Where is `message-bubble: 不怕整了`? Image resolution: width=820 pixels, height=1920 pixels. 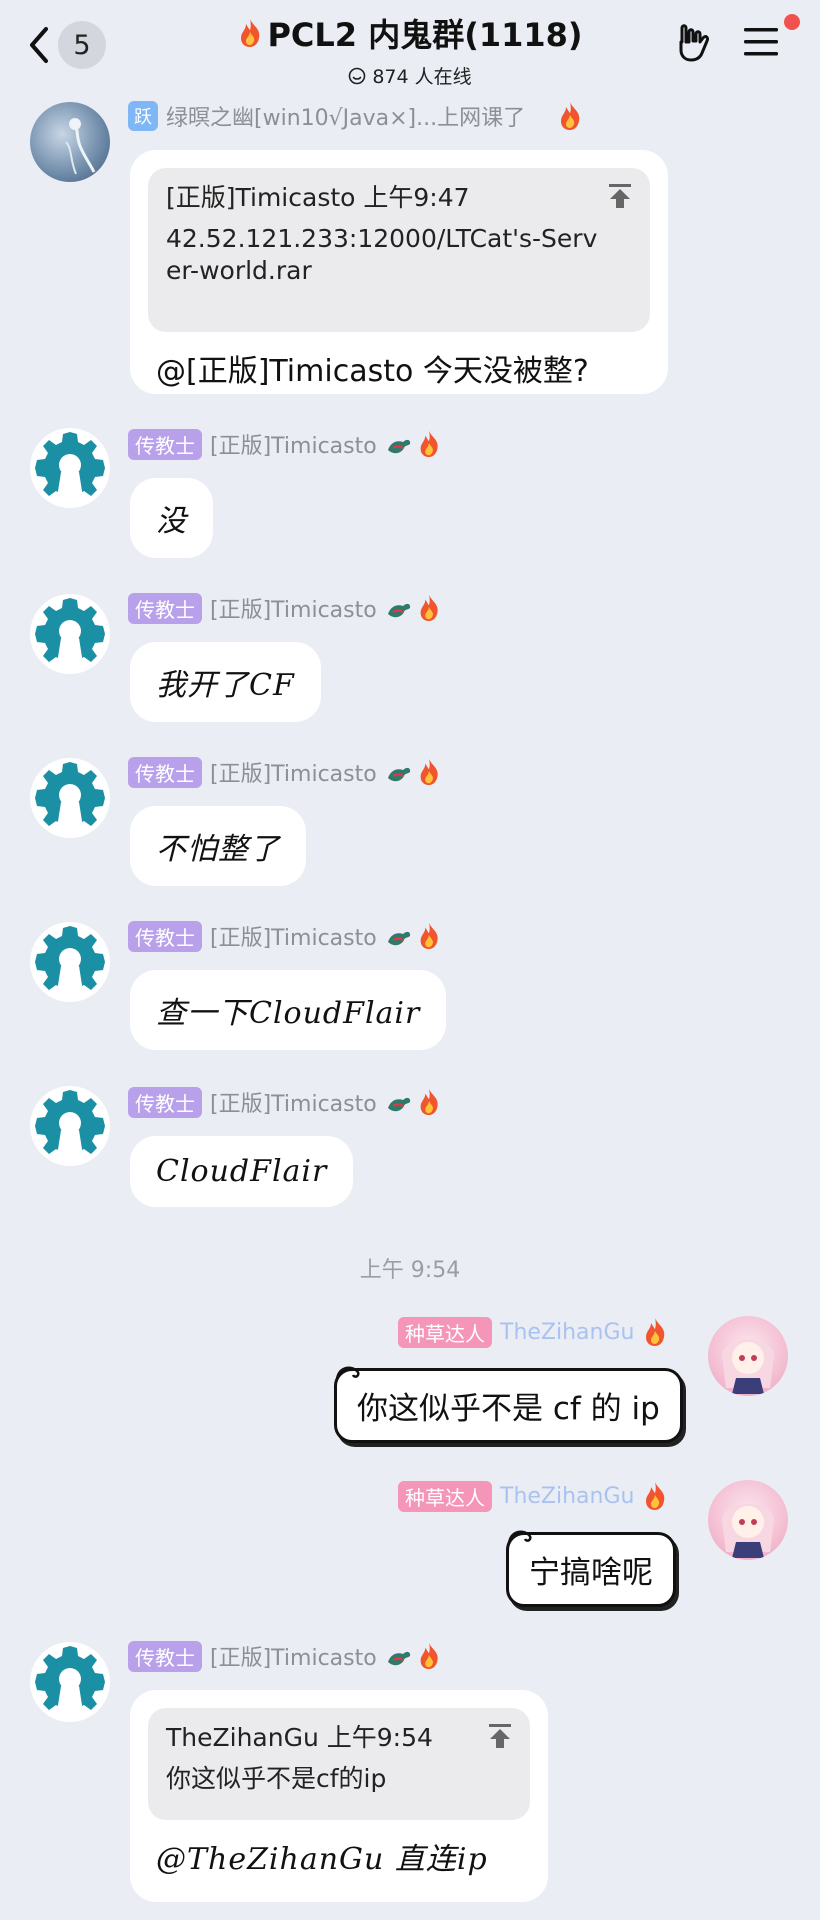 message-bubble: 不怕整了 is located at coordinates (218, 846).